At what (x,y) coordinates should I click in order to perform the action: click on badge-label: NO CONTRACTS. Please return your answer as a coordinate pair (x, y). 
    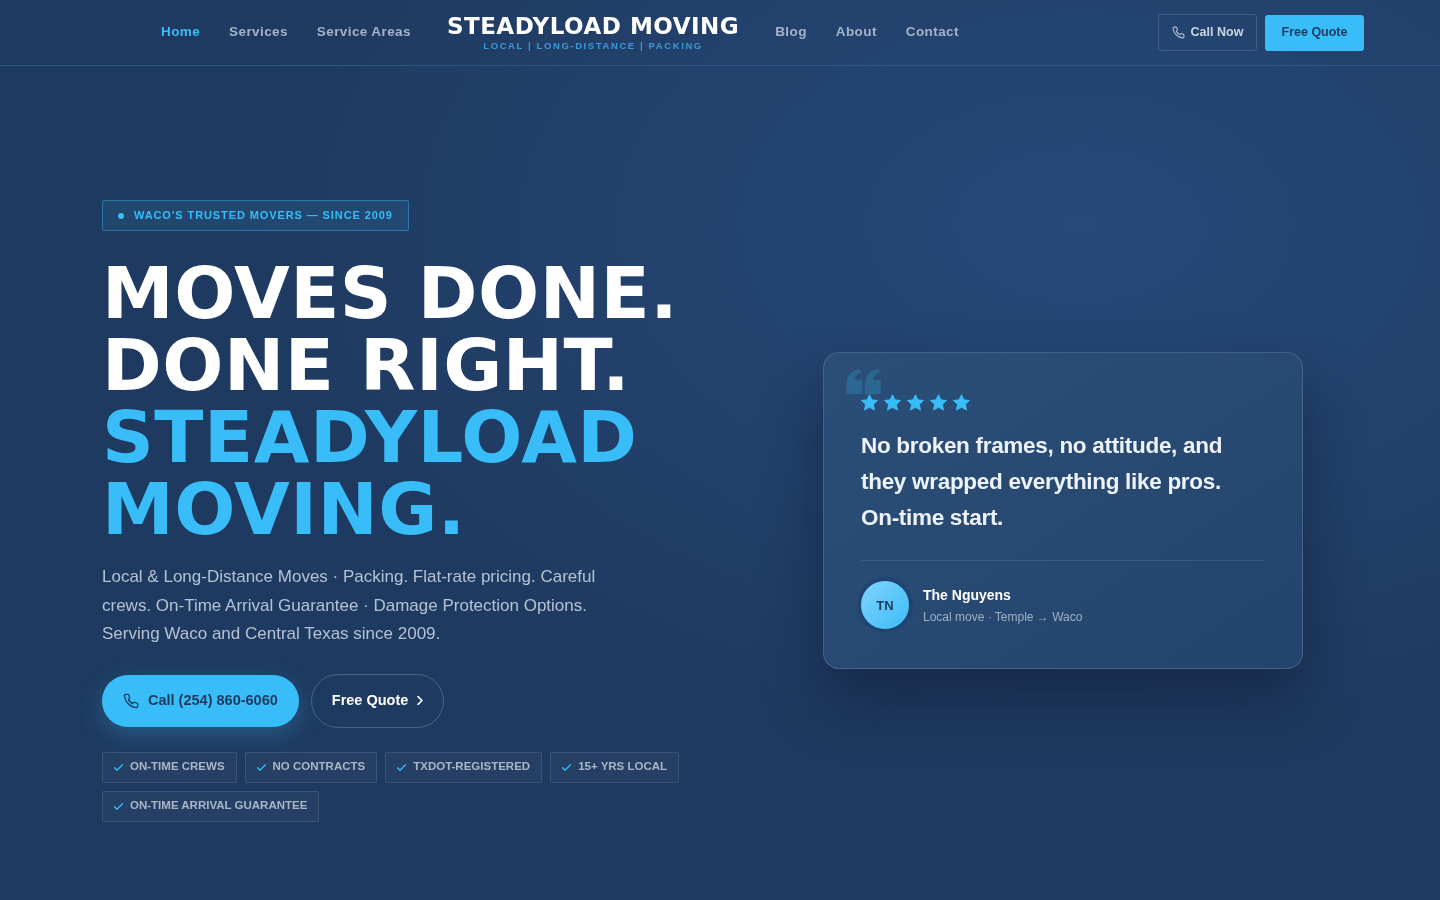
    Looking at the image, I should click on (319, 767).